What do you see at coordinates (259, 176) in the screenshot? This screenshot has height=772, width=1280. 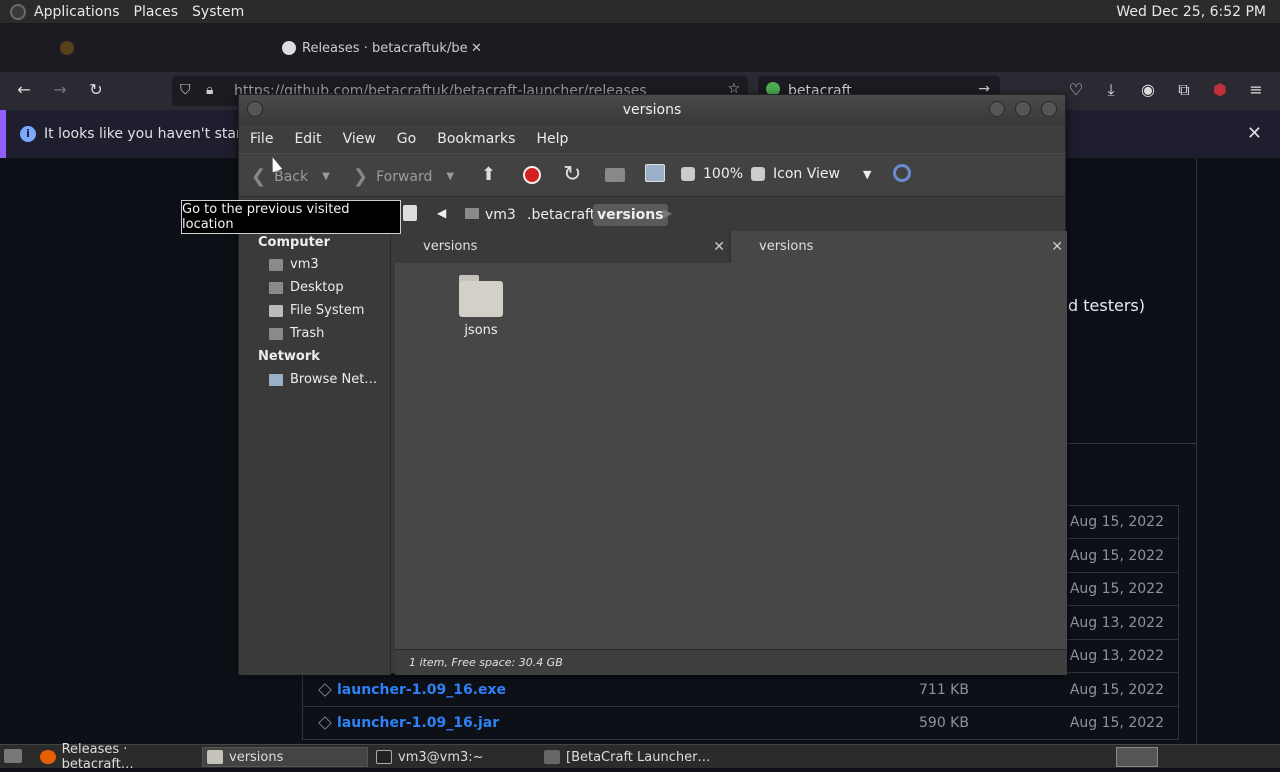 I see `back-arrow-icon: ❮` at bounding box center [259, 176].